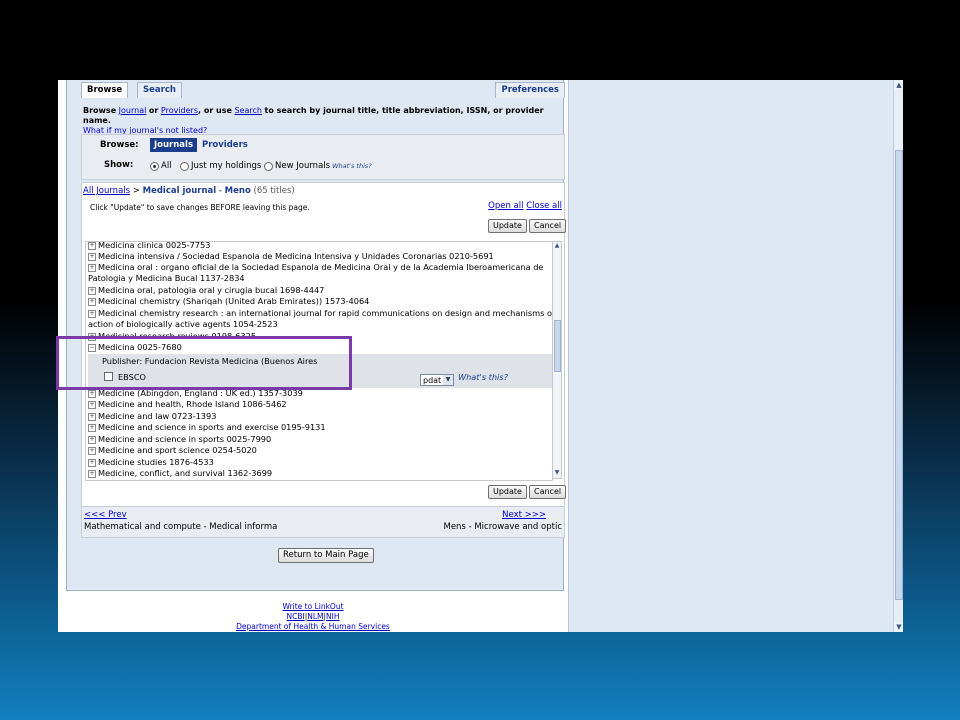  What do you see at coordinates (507, 492) in the screenshot?
I see `update-button-bottom: Update` at bounding box center [507, 492].